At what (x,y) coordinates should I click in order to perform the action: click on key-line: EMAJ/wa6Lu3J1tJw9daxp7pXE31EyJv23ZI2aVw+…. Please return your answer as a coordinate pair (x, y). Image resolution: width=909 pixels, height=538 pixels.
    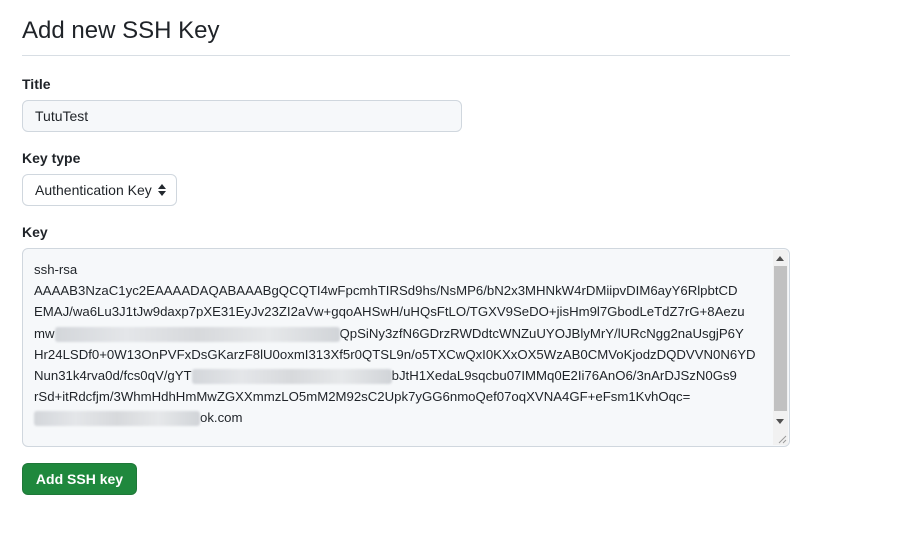
    Looking at the image, I should click on (389, 312).